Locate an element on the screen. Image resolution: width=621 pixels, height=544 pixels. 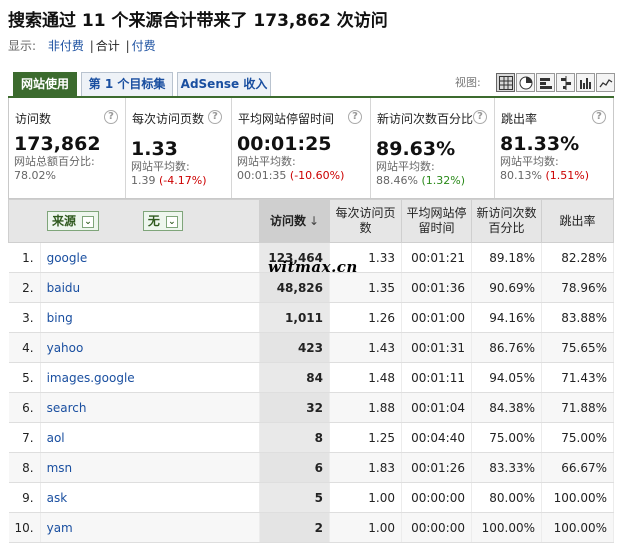
filter-organic: 非付费 is located at coordinates (66, 46).